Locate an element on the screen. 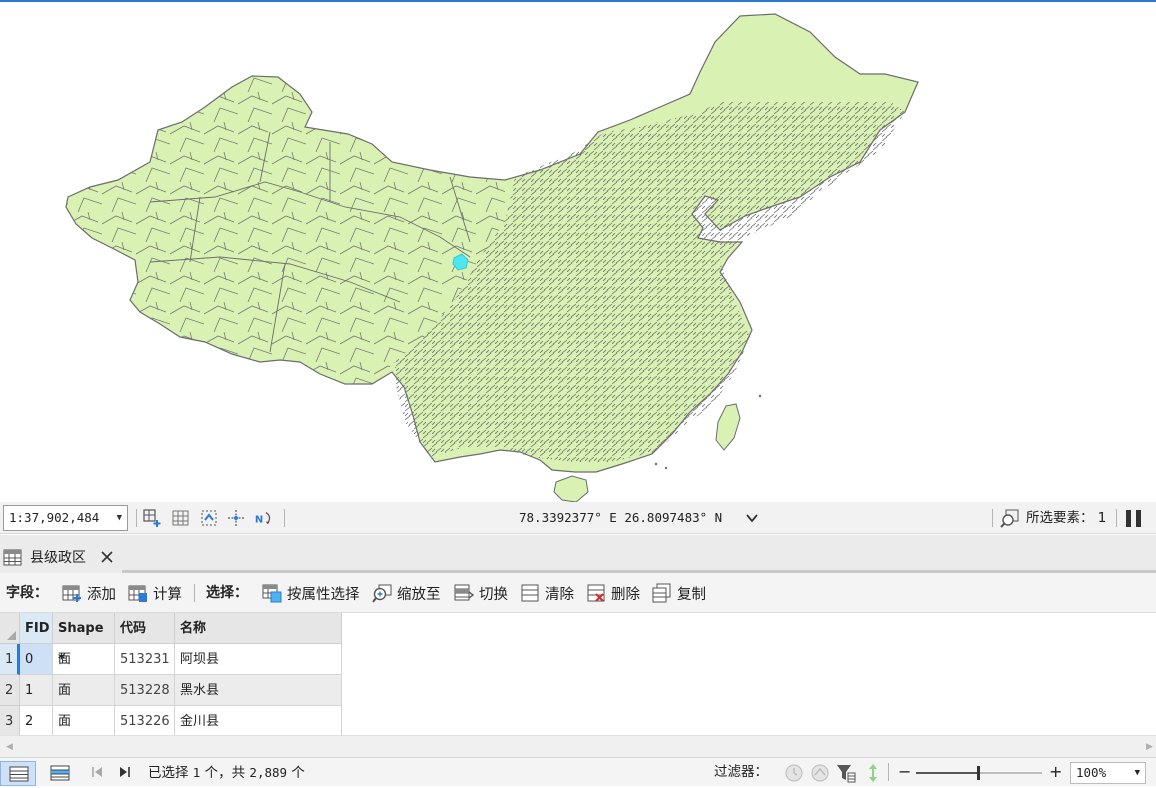 This screenshot has height=788, width=1156. range-filter-icon is located at coordinates (820, 773).